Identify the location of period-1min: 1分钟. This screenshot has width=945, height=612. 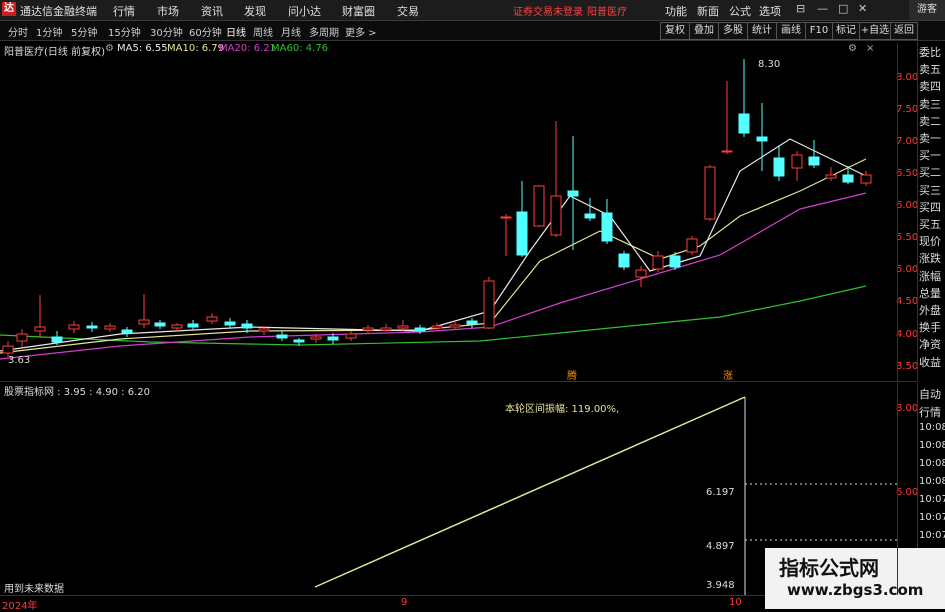
(49, 31).